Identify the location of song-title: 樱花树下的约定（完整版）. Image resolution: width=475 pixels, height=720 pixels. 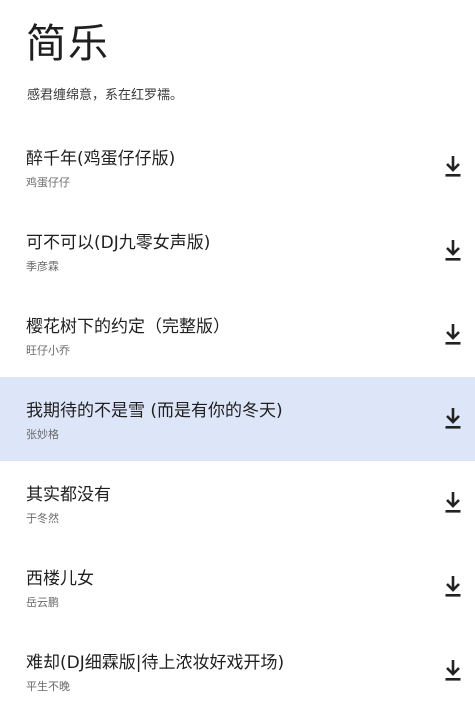
(128, 327).